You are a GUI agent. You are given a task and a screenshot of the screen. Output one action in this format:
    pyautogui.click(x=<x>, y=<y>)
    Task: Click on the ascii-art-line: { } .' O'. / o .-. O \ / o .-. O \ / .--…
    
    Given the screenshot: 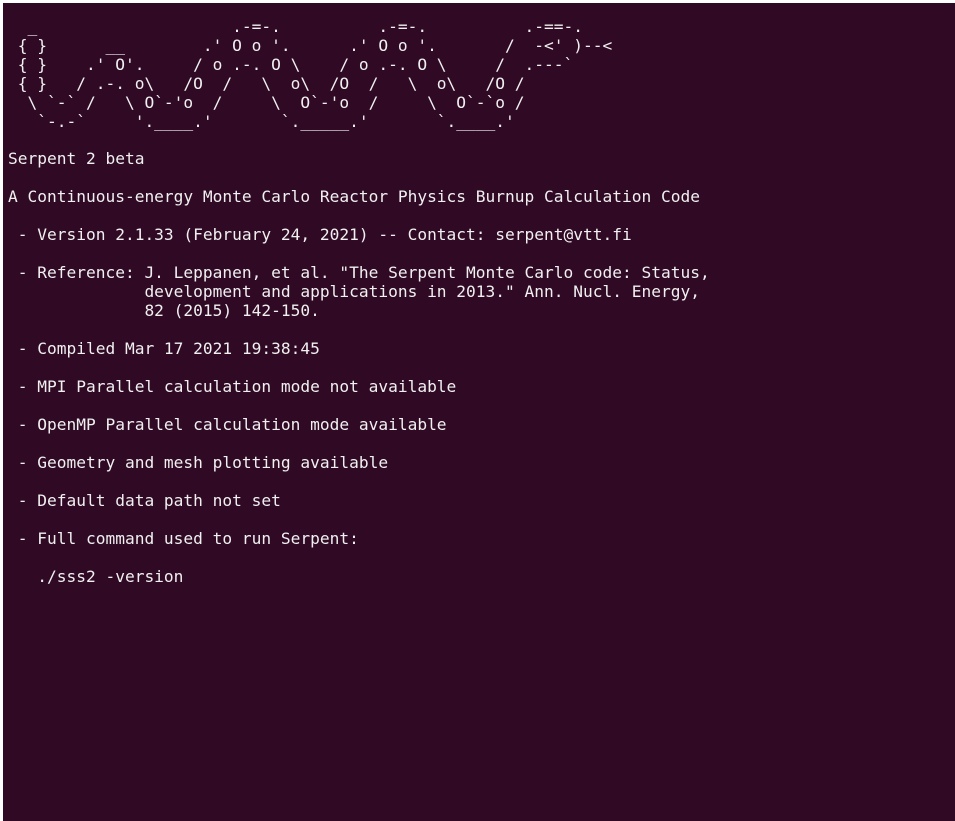 What is the action you would take?
    pyautogui.click(x=291, y=64)
    